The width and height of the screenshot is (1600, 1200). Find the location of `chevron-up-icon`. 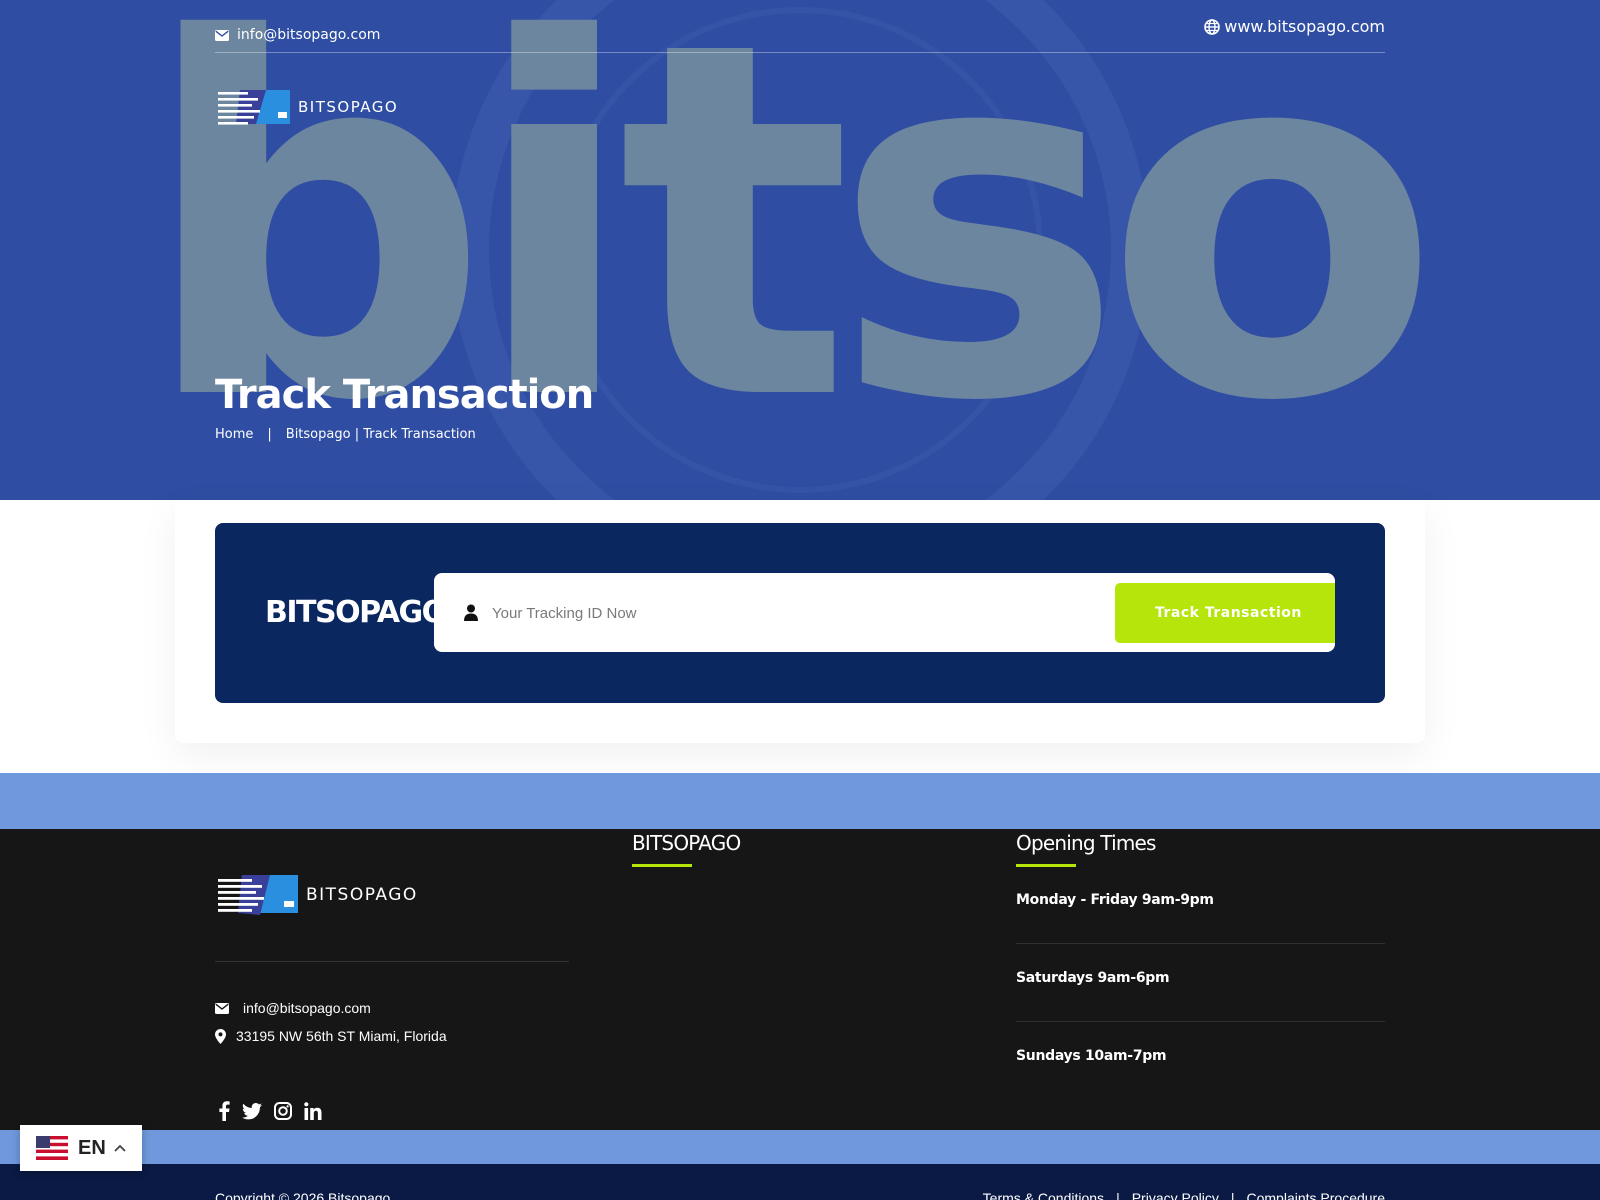

chevron-up-icon is located at coordinates (120, 1148).